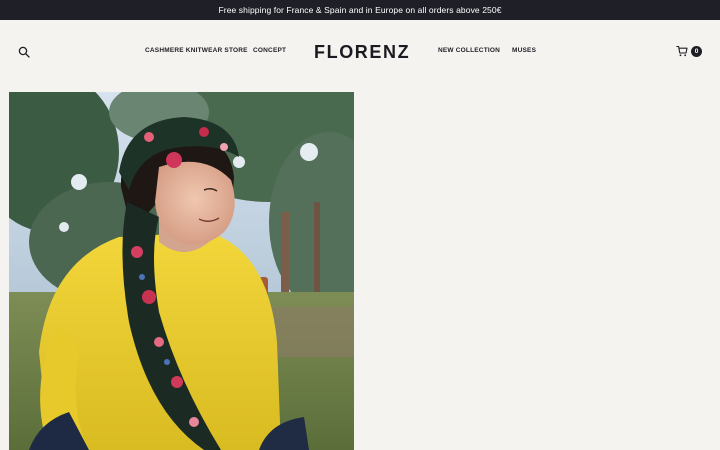 The image size is (720, 450). I want to click on nav-concept: CONCEPT, so click(269, 50).